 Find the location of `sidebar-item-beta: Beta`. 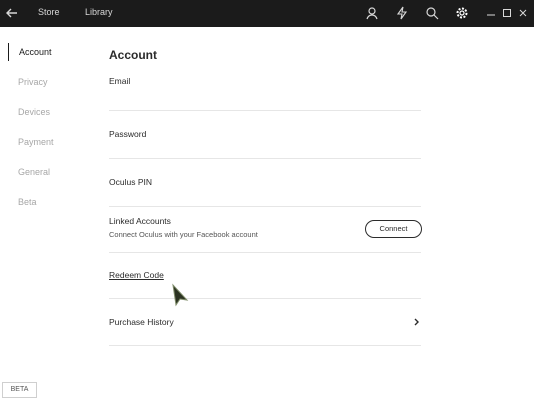

sidebar-item-beta: Beta is located at coordinates (53, 202).